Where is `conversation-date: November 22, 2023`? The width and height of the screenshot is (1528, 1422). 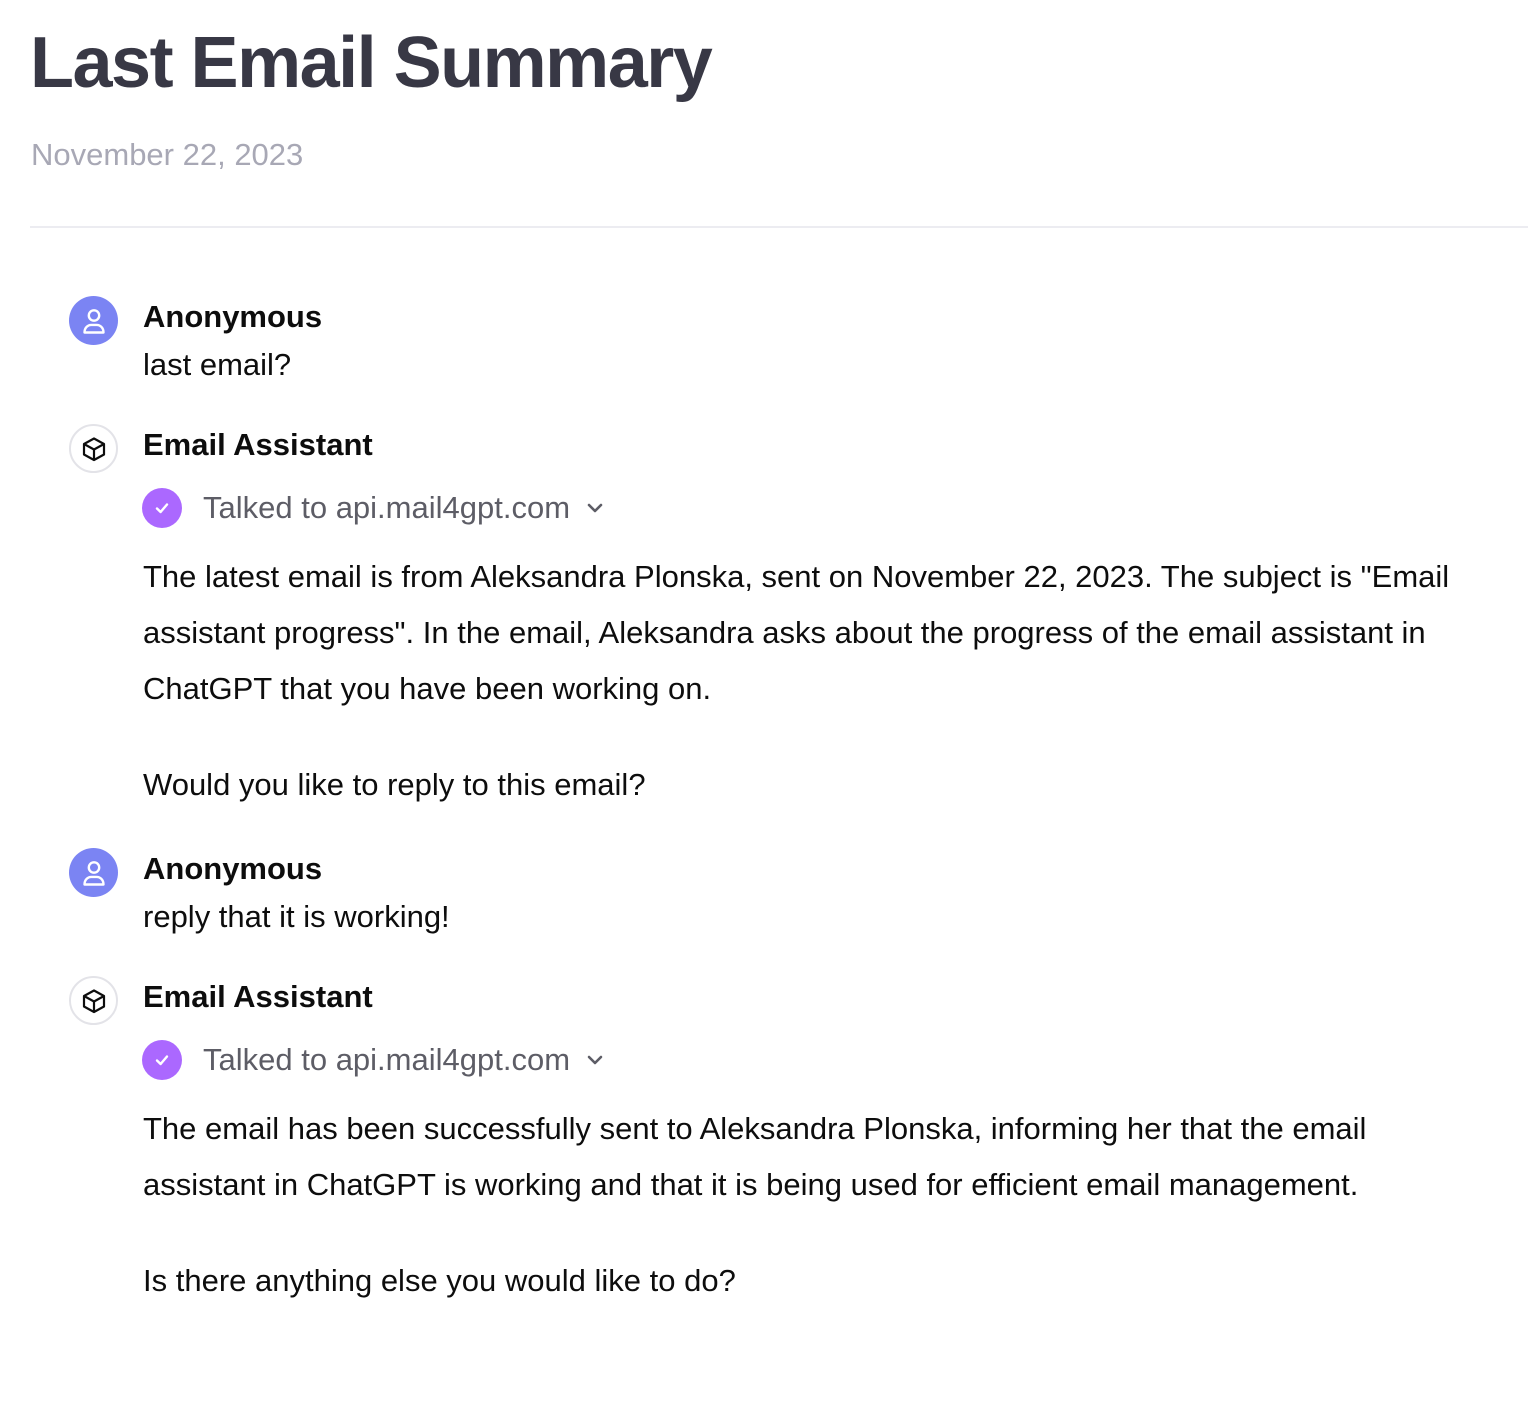
conversation-date: November 22, 2023 is located at coordinates (167, 154).